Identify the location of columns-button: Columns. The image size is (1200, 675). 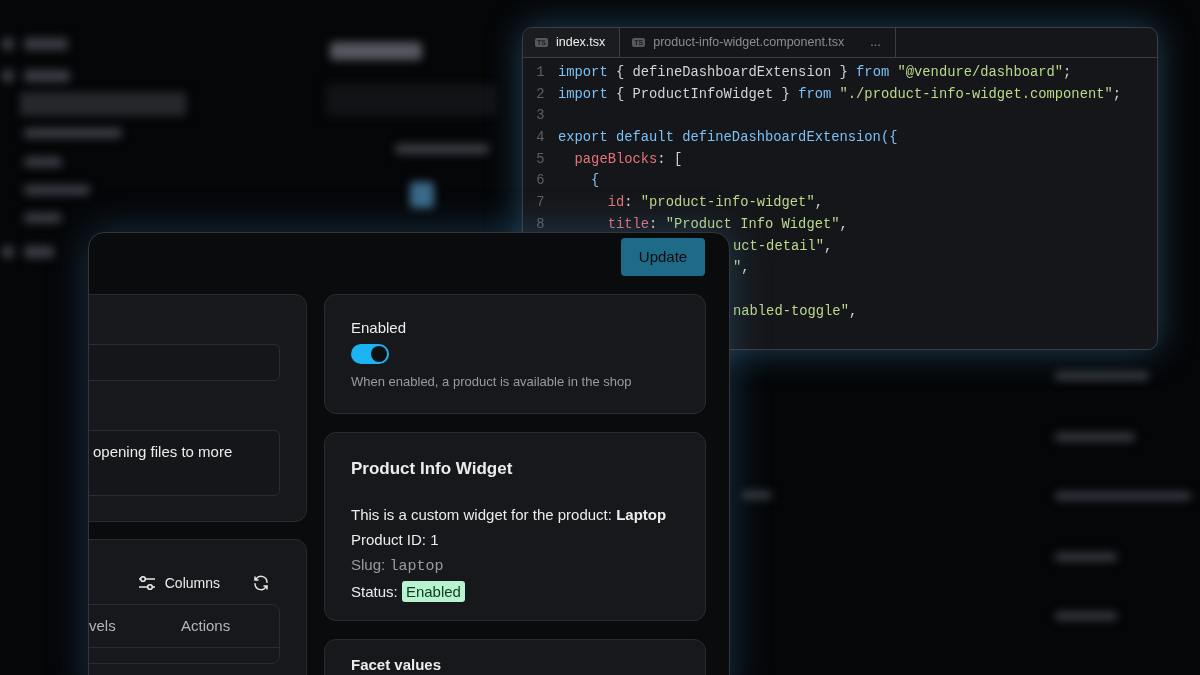
(178, 583).